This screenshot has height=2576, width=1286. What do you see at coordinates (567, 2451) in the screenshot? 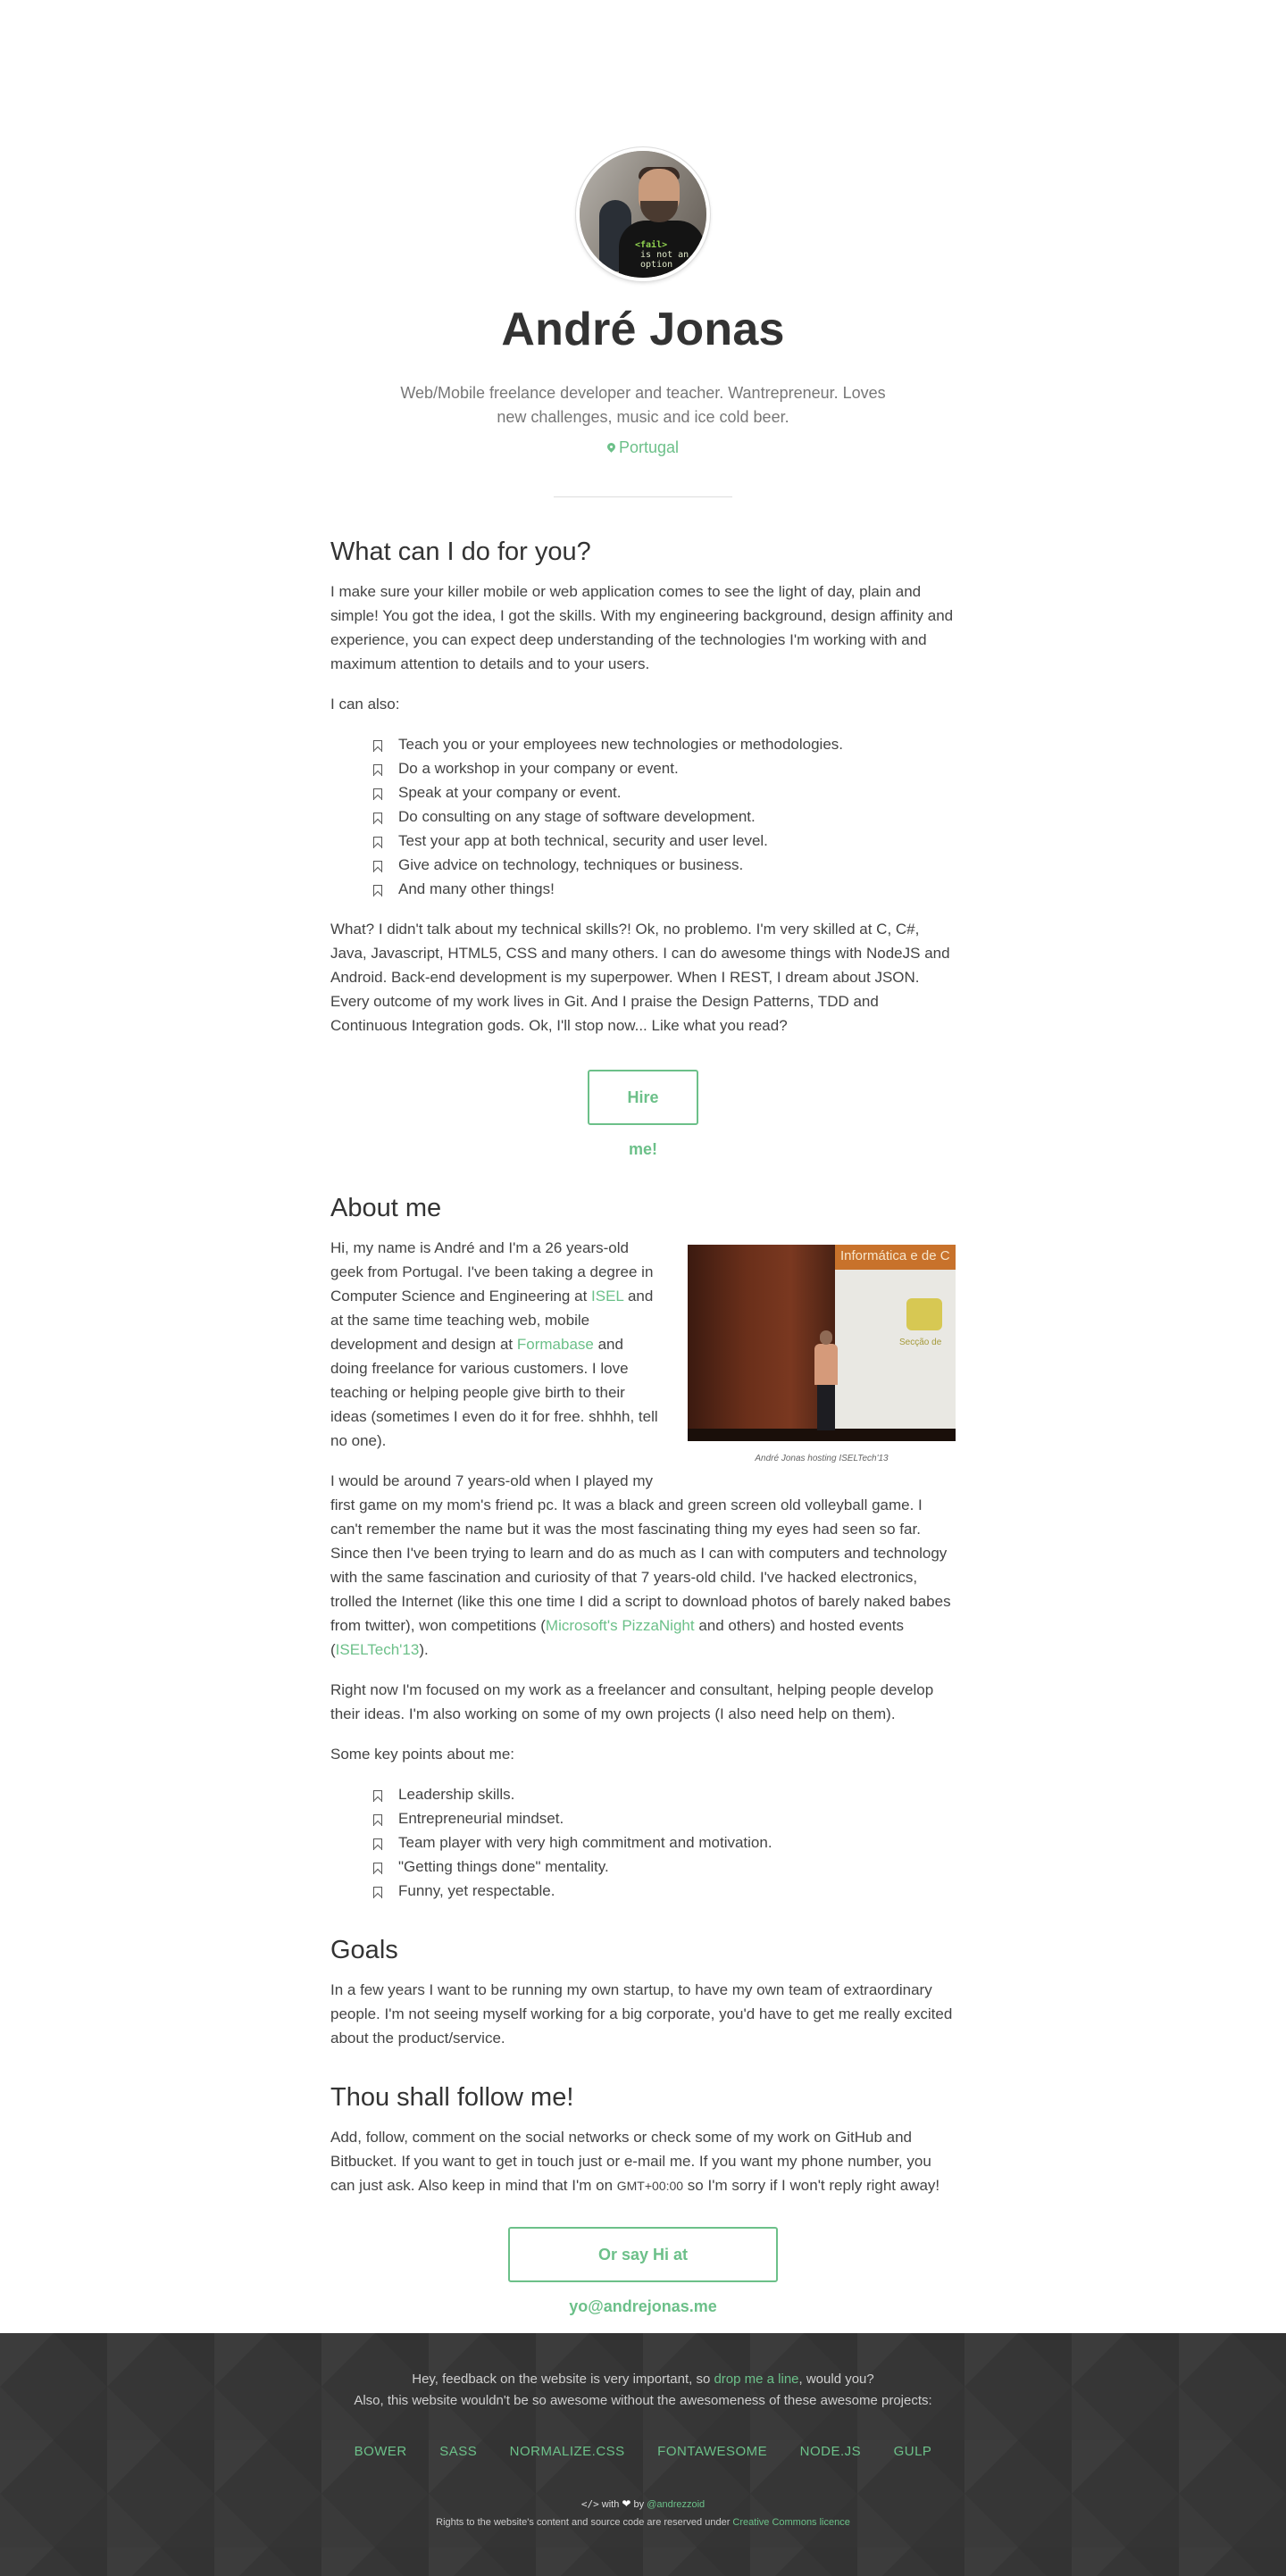
I see `project-link-normalize: NORMALIZE.CSS` at bounding box center [567, 2451].